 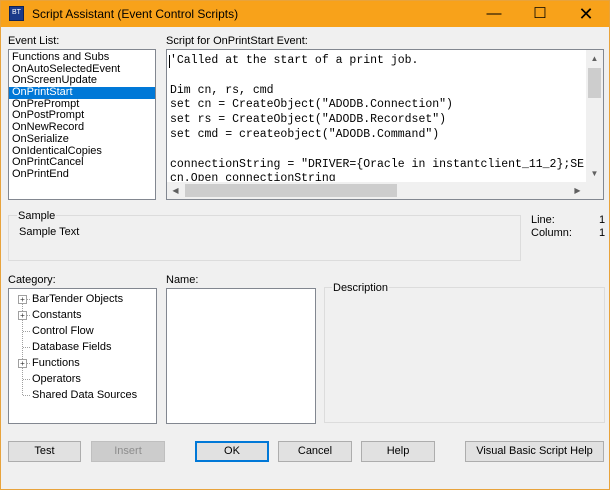 What do you see at coordinates (175, 190) in the screenshot?
I see `scroll-left-icon: ◀` at bounding box center [175, 190].